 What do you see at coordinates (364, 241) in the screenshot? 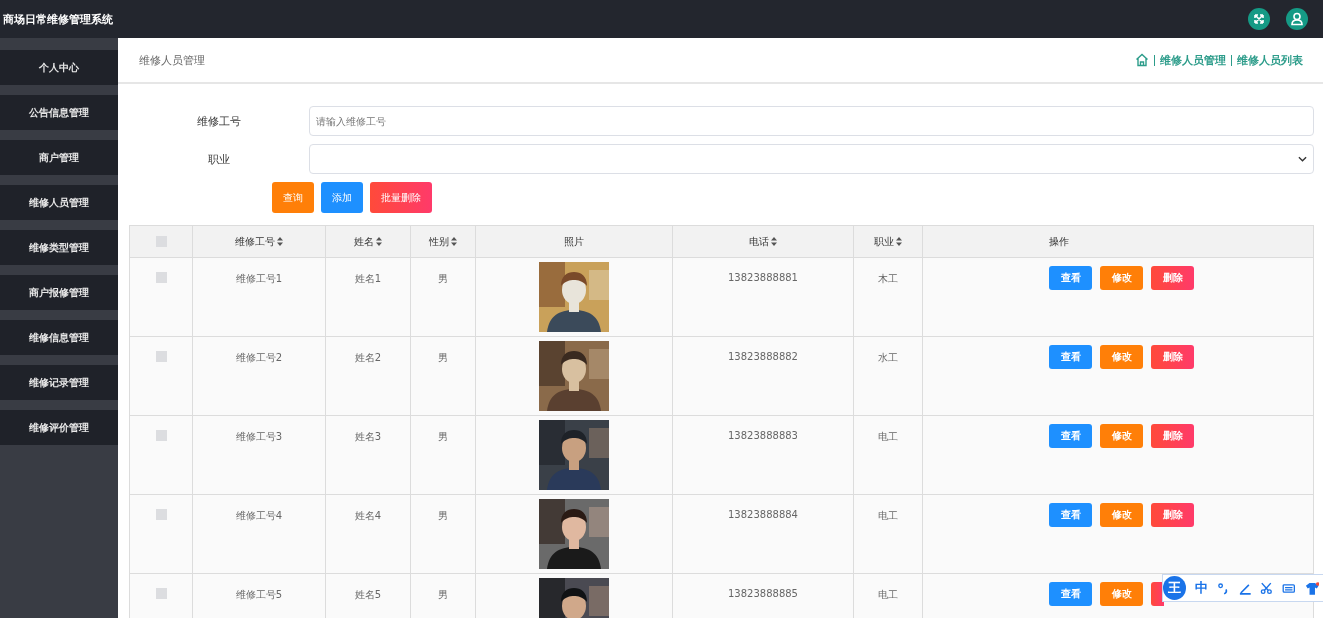
I see `column-header: 姓名` at bounding box center [364, 241].